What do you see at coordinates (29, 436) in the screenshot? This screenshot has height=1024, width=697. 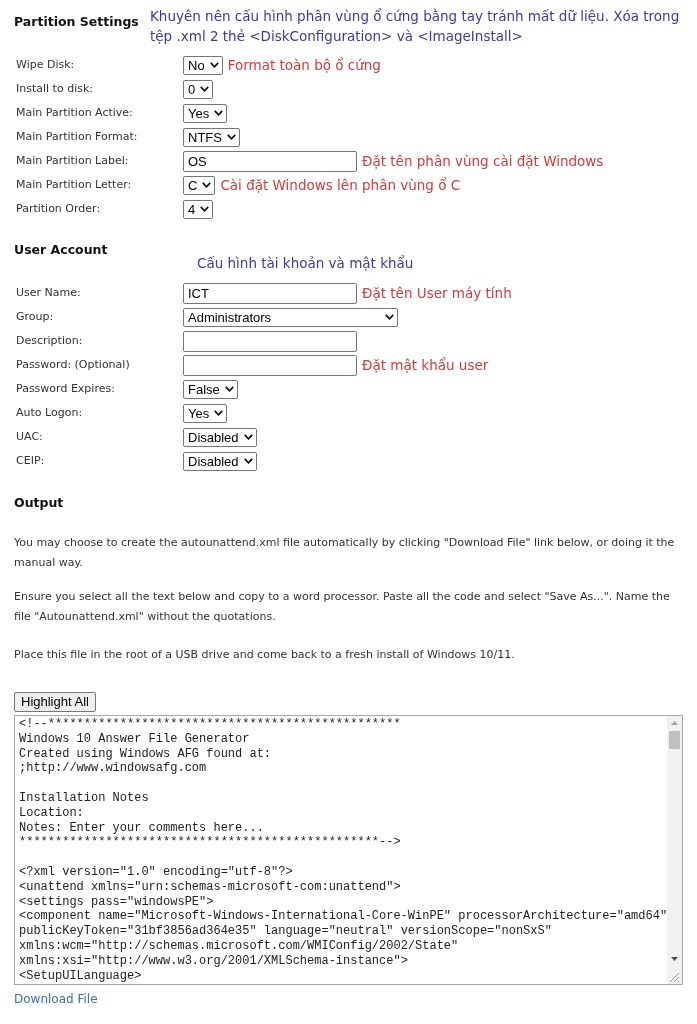 I see `field-label: UAC:` at bounding box center [29, 436].